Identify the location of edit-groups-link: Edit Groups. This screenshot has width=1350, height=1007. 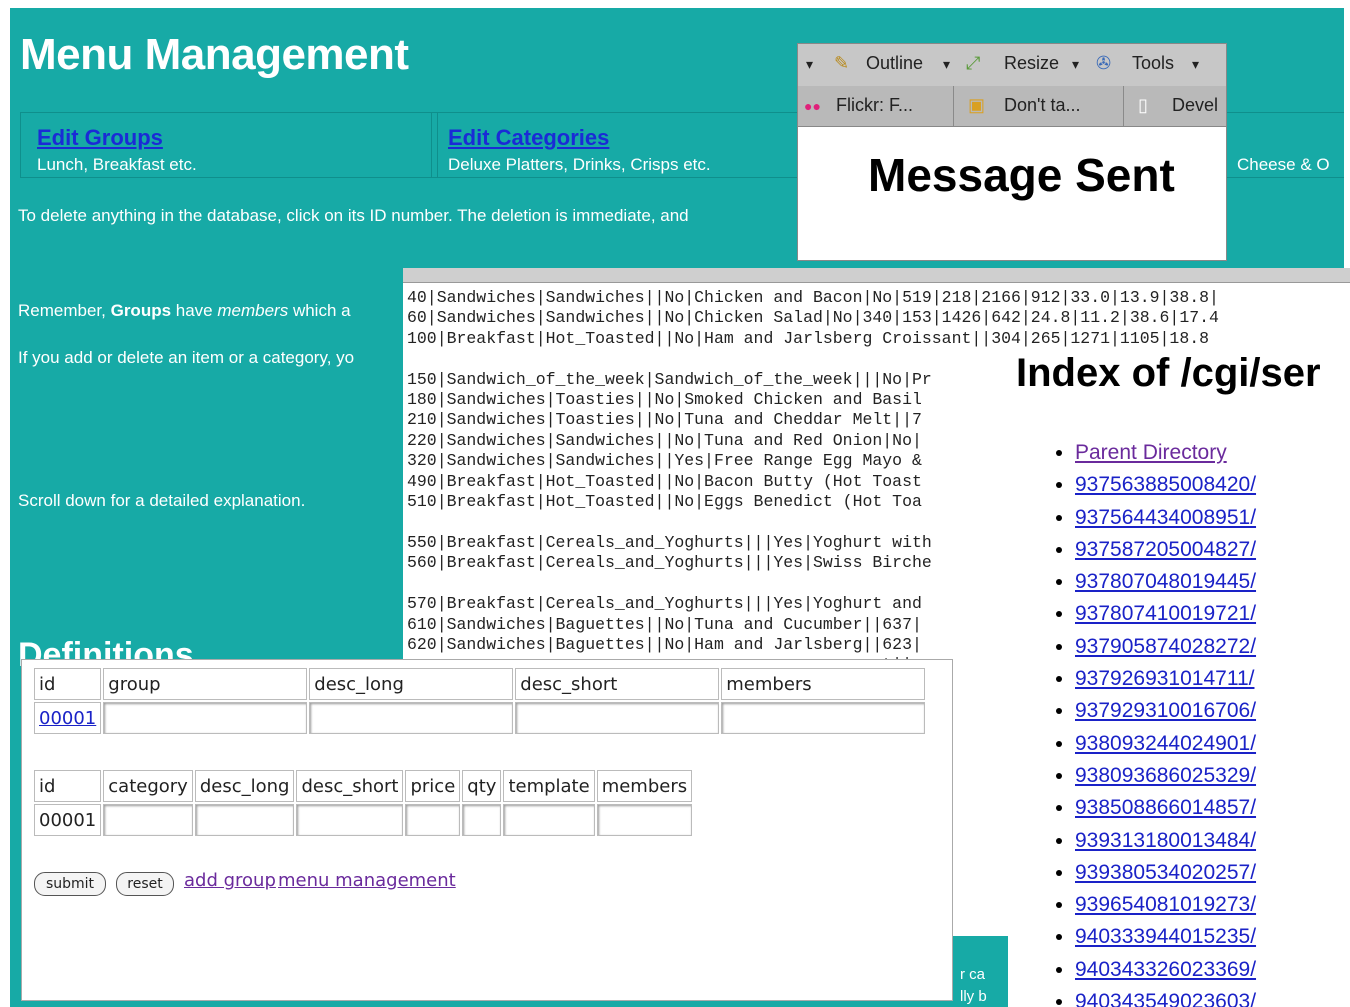
(100, 138).